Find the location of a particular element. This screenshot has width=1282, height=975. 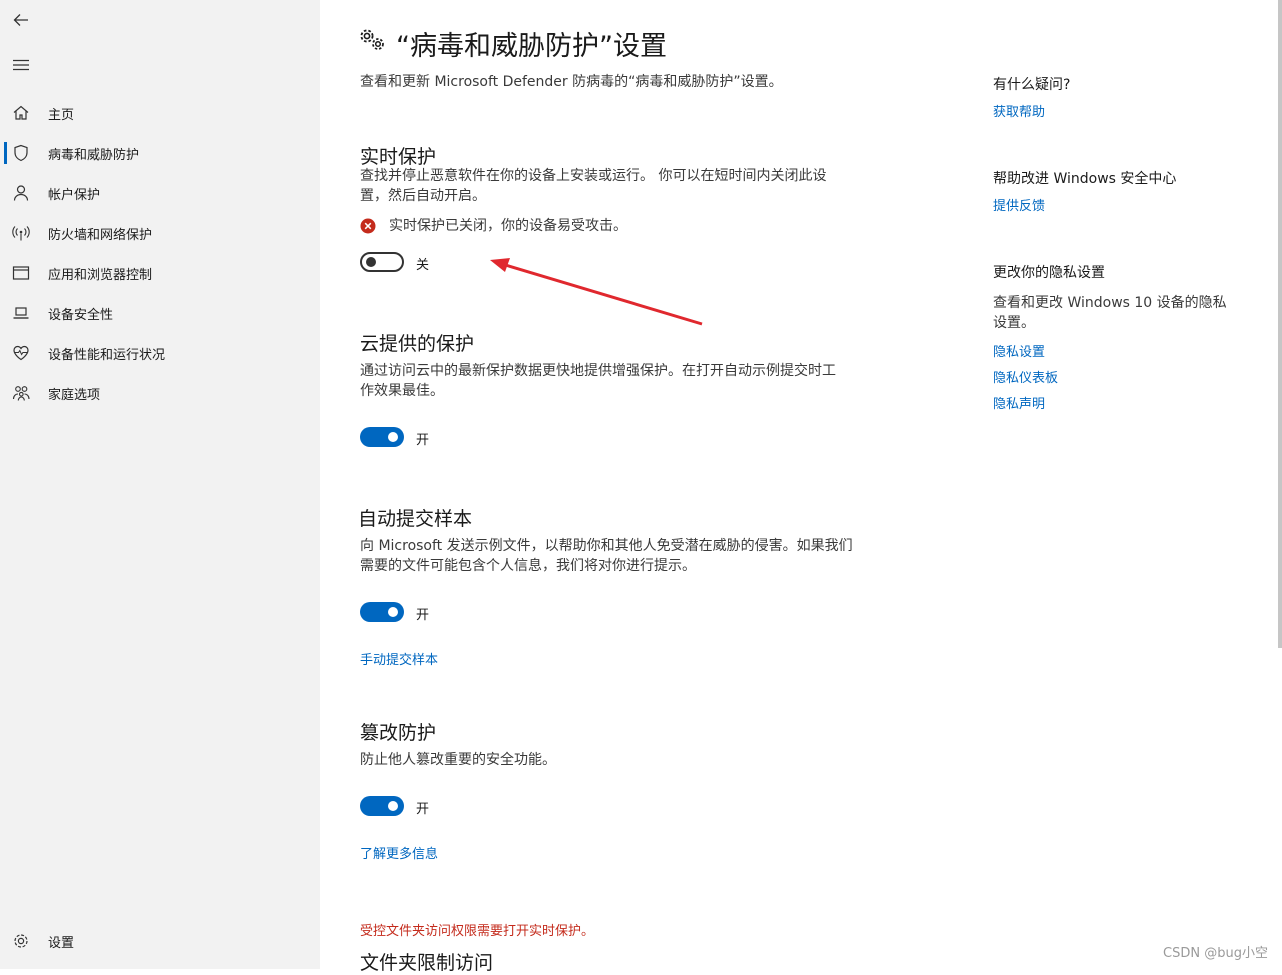

cloud-toggle is located at coordinates (382, 437).